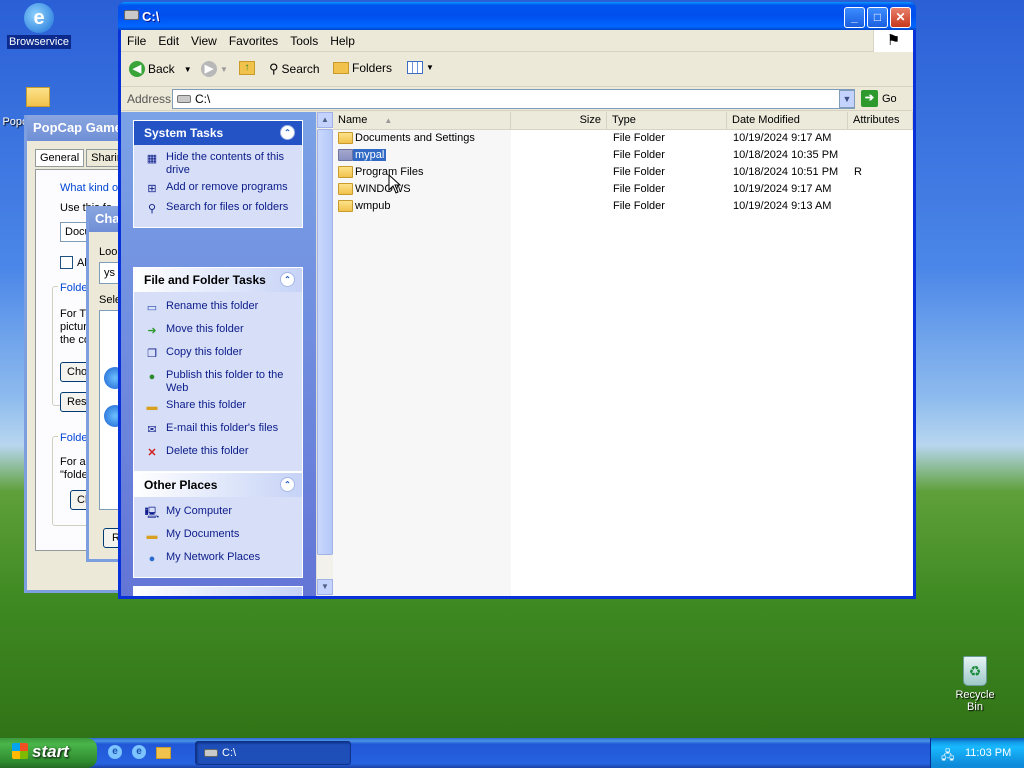 The height and width of the screenshot is (768, 1024). What do you see at coordinates (513, 99) in the screenshot?
I see `address-input: C:\` at bounding box center [513, 99].